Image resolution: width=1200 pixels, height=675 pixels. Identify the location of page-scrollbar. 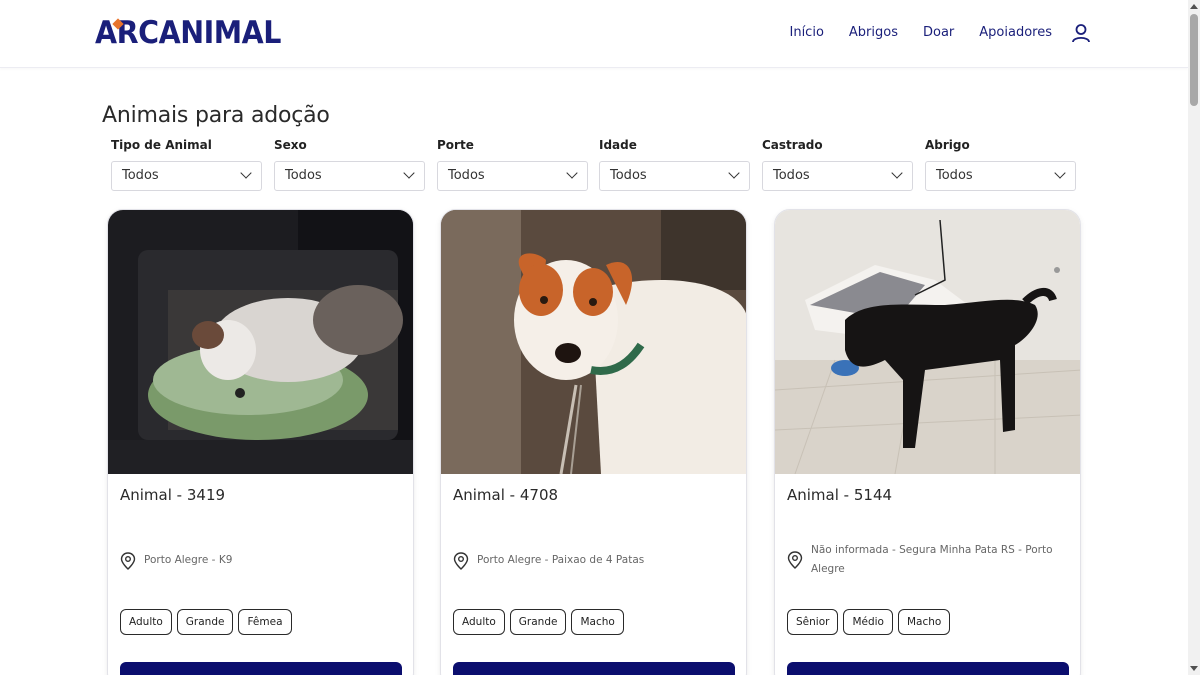
(1194, 337).